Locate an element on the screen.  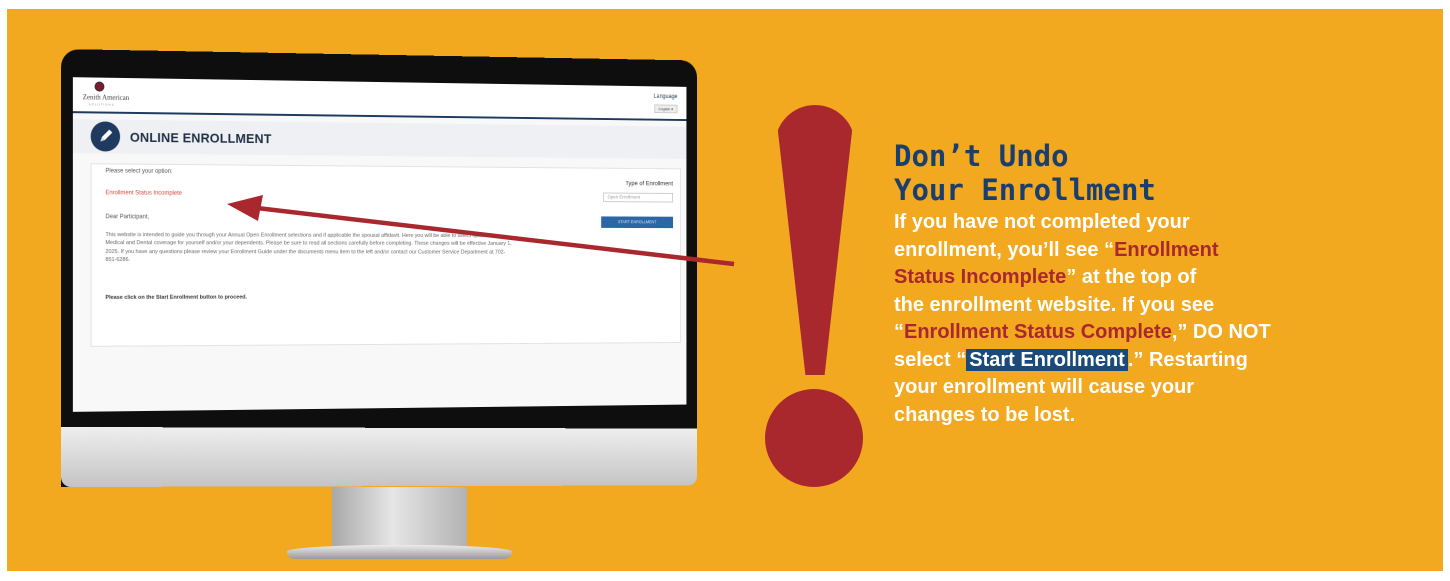
message-line-4: the enrollment website. If you see is located at coordinates (1054, 304).